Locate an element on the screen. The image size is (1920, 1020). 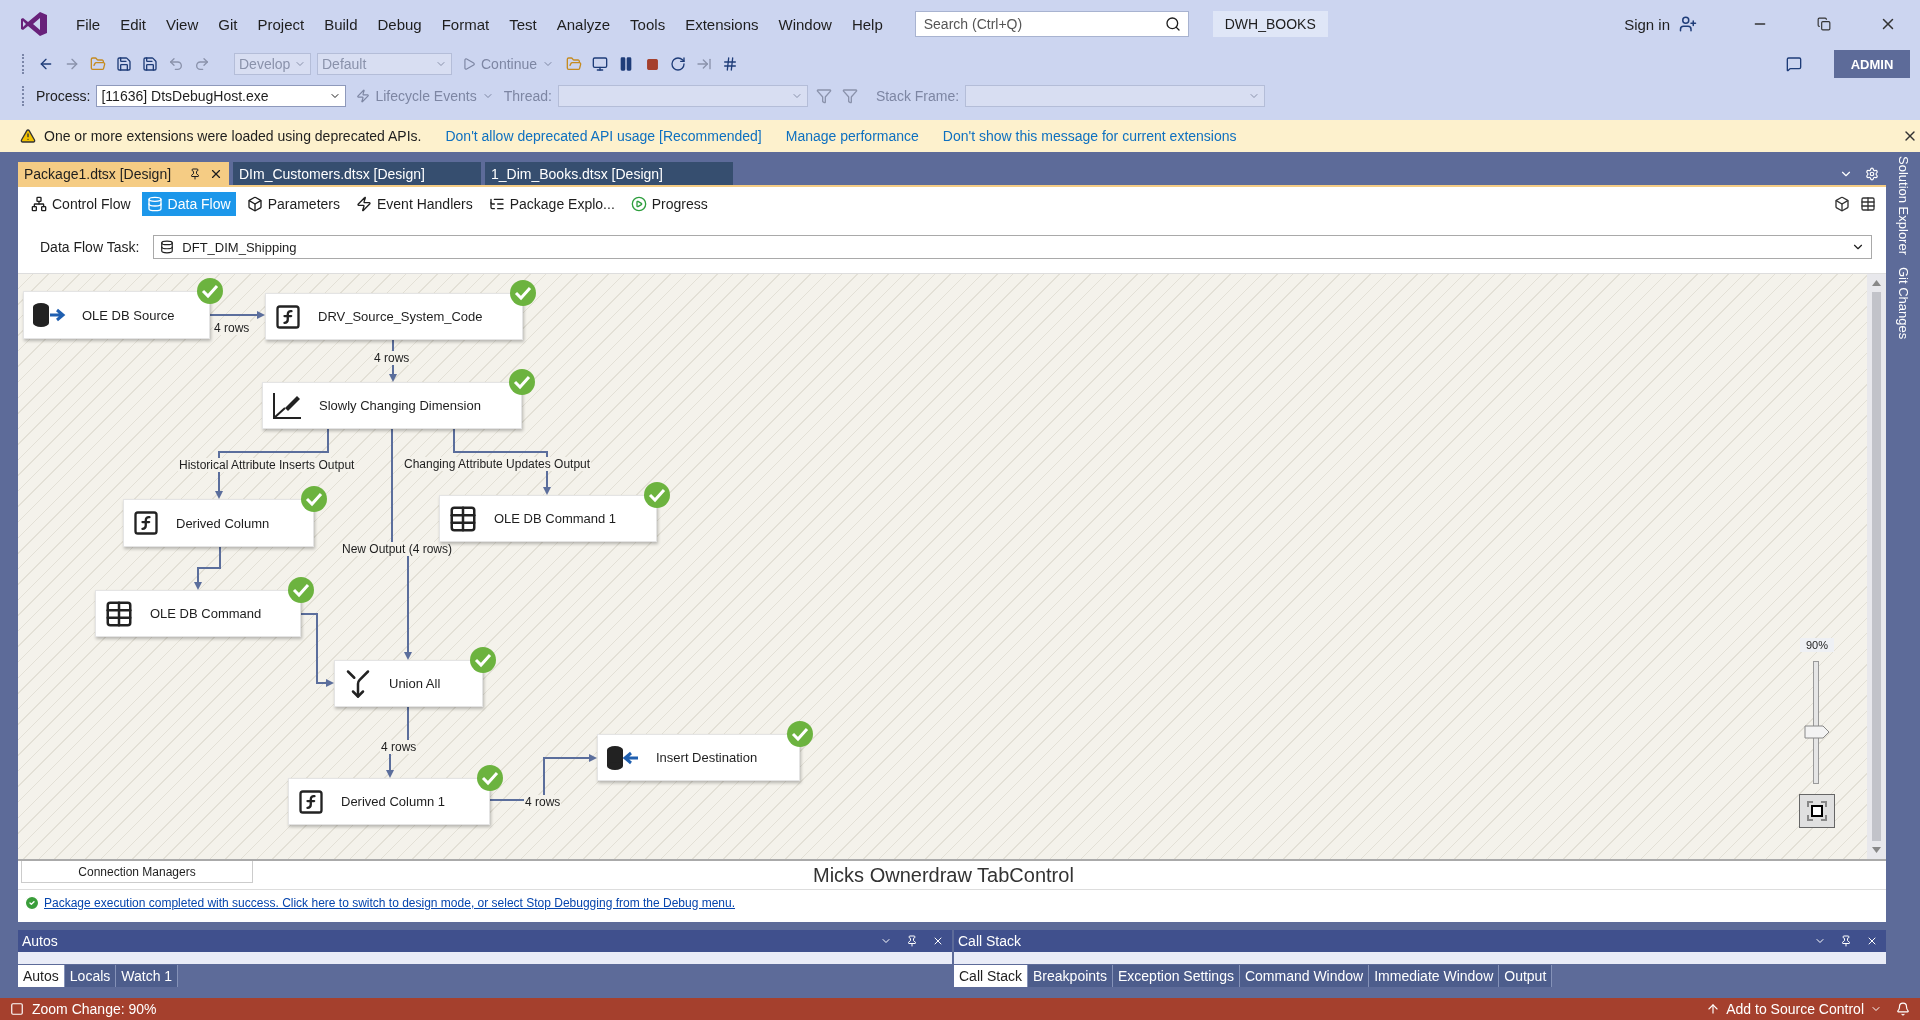
designer-tab: Parameters is located at coordinates (293, 204).